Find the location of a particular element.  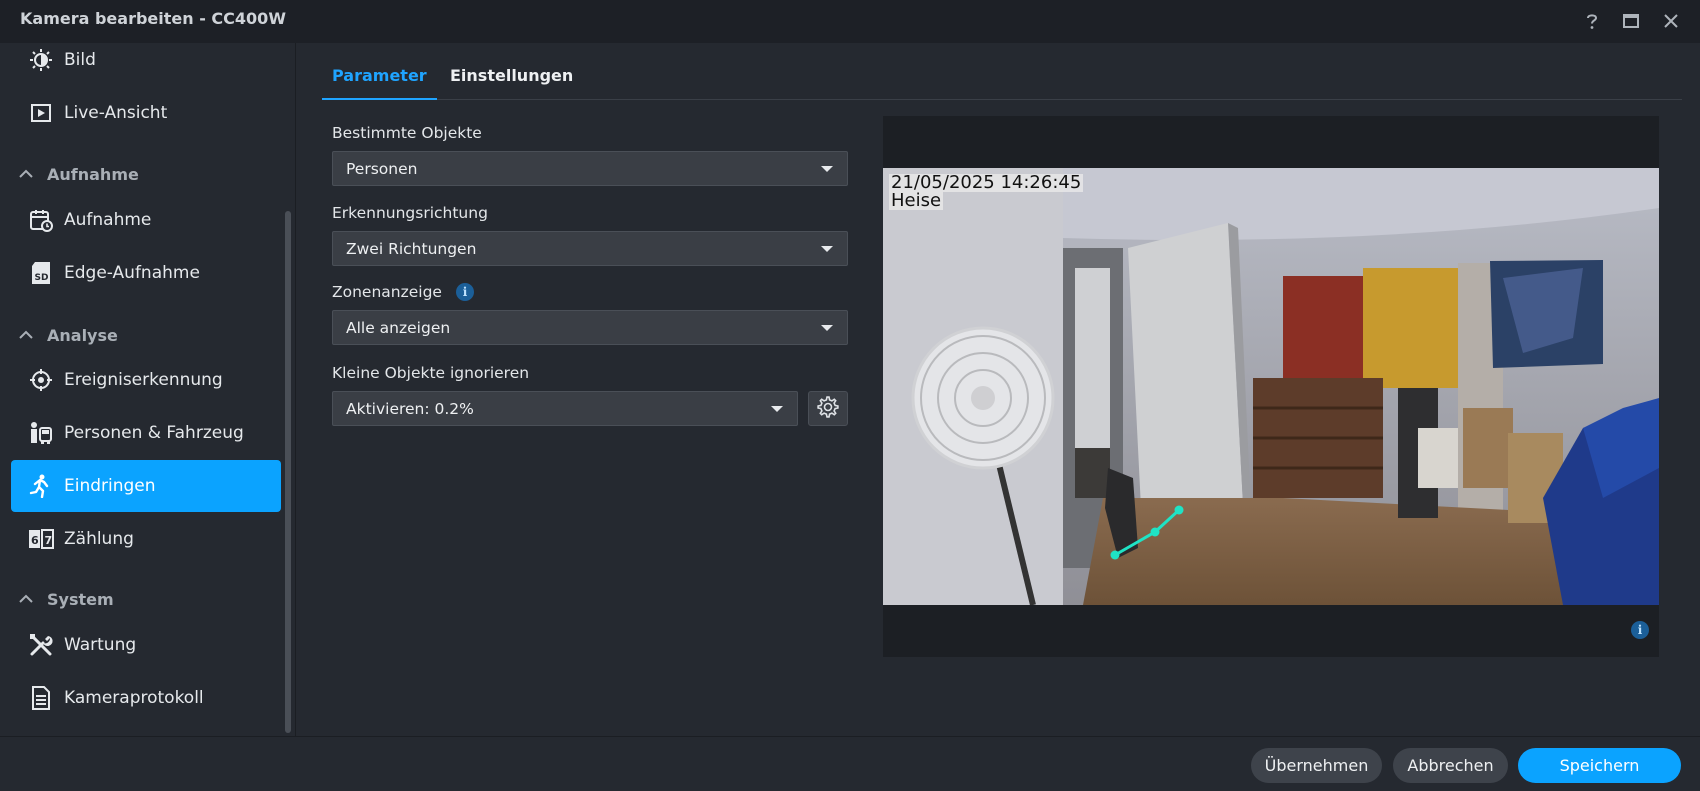

sidebar-item-label: Bild is located at coordinates (80, 60).